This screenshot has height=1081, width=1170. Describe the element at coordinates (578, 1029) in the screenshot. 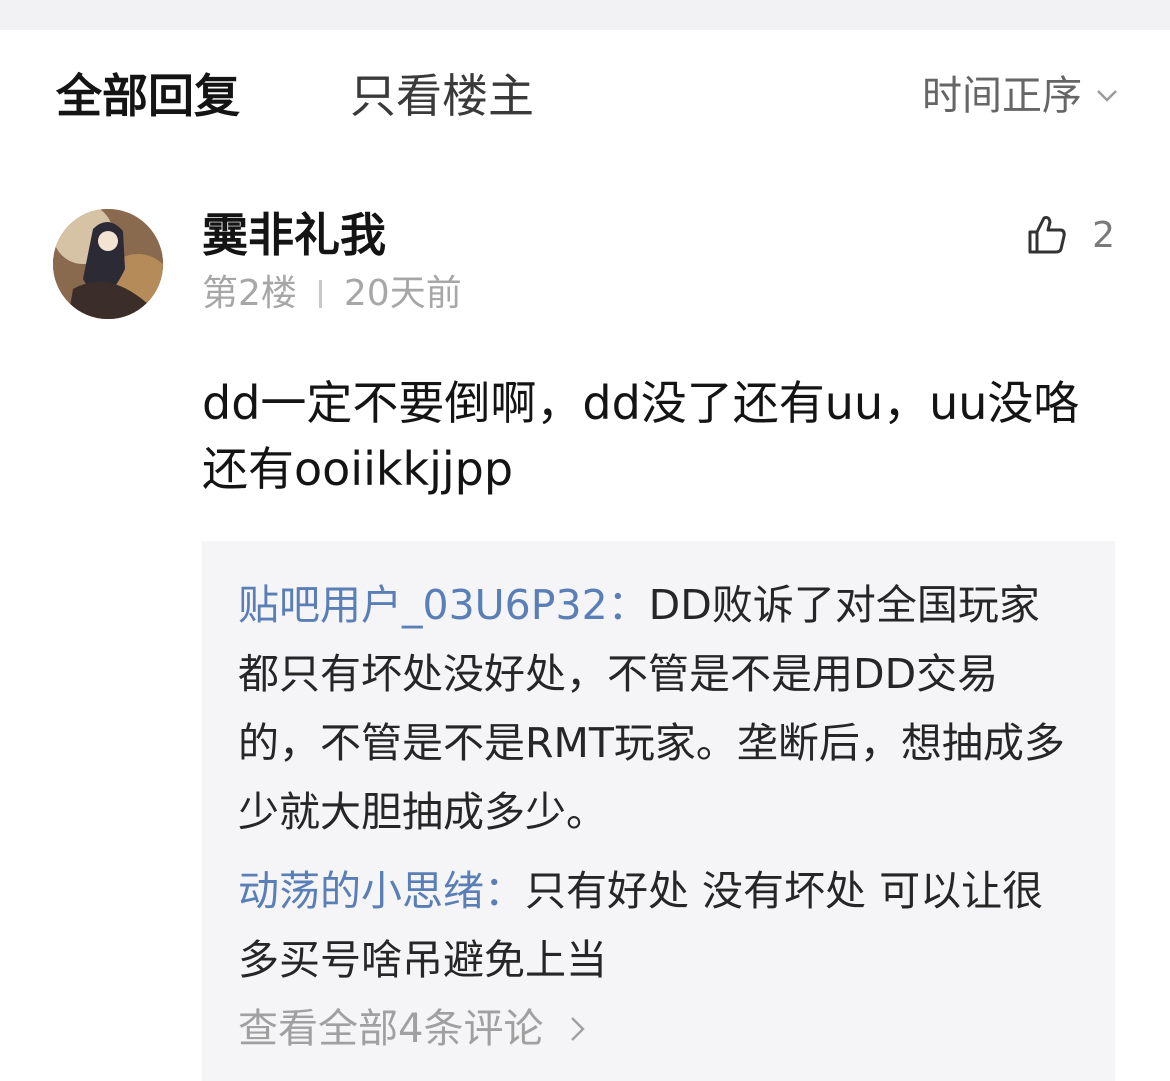

I see `chevron-right-icon` at that location.